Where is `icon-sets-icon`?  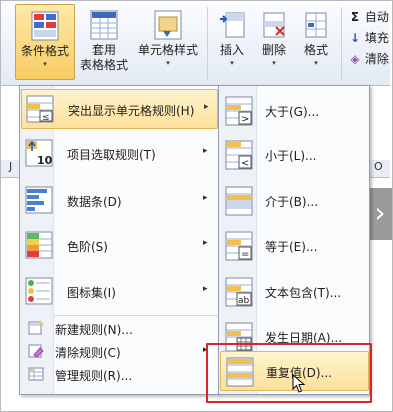
icon-sets-icon is located at coordinates (39, 291).